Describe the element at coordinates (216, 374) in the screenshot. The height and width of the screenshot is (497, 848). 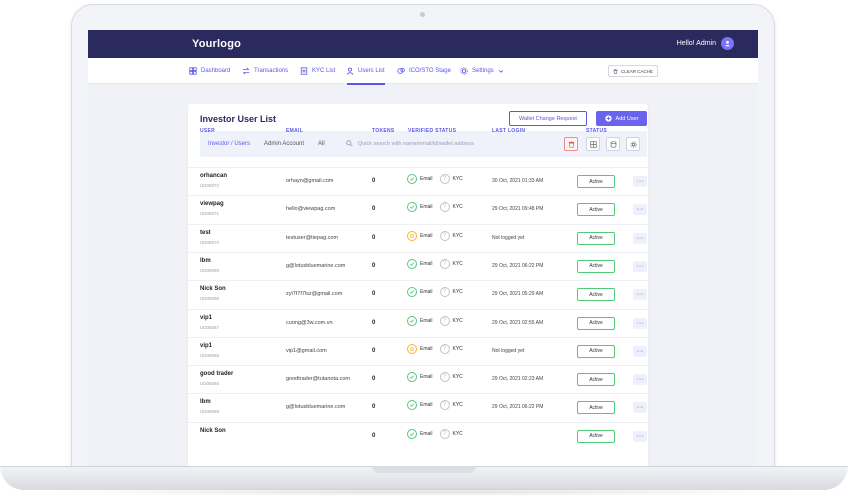
I see `user-name: good trader` at that location.